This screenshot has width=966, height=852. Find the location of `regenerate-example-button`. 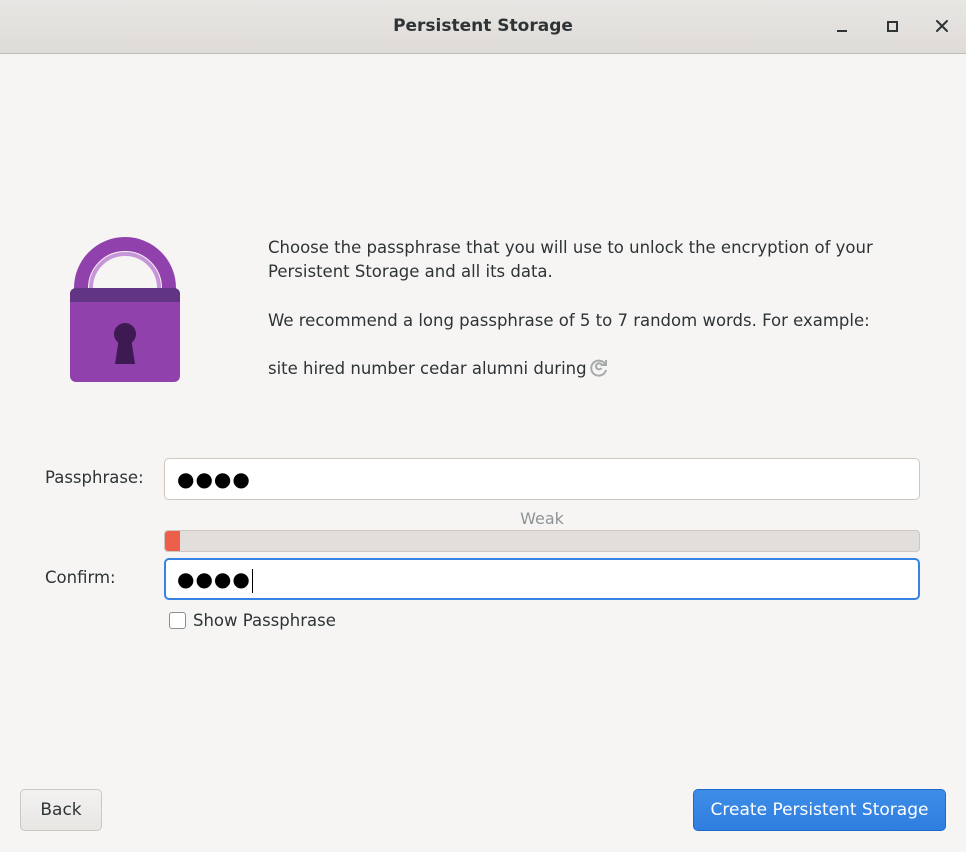

regenerate-example-button is located at coordinates (599, 368).